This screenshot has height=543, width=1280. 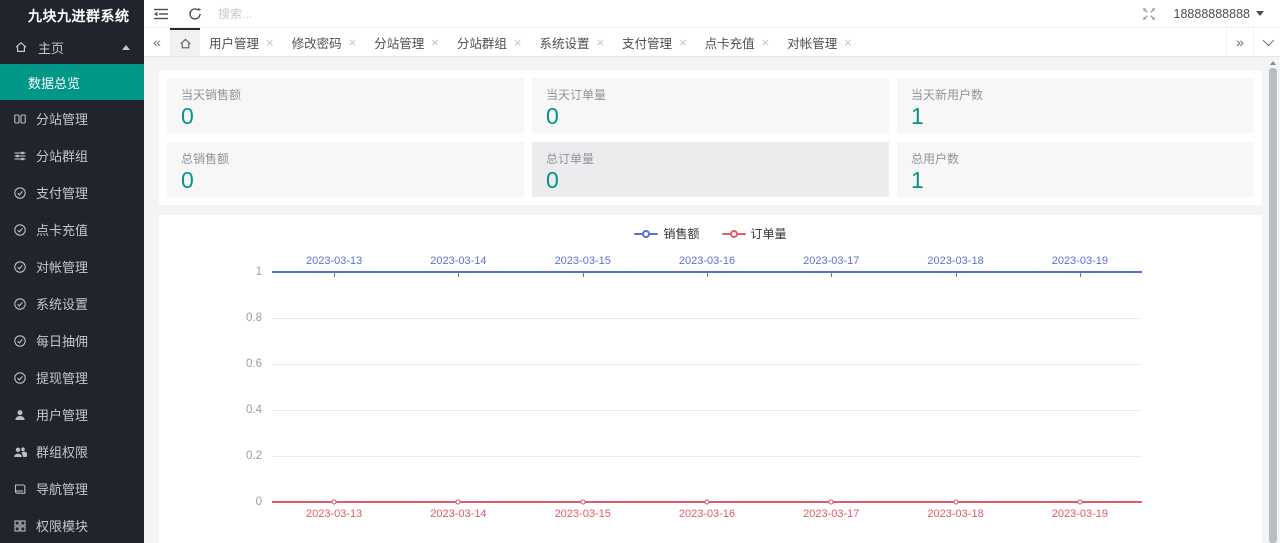 What do you see at coordinates (1273, 305) in the screenshot?
I see `scrollbar-thumb` at bounding box center [1273, 305].